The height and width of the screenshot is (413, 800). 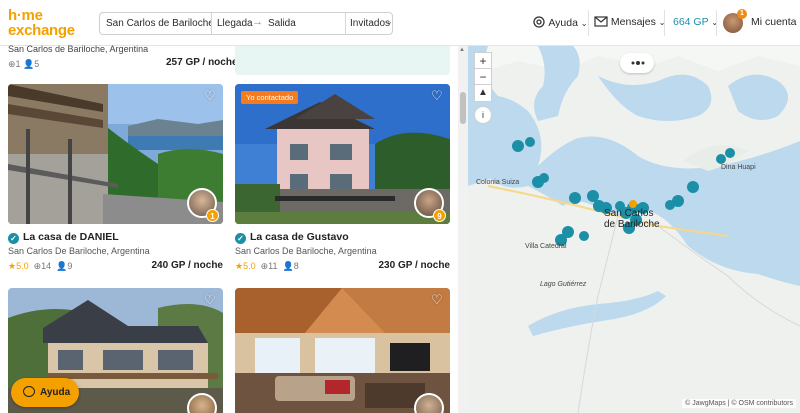 What do you see at coordinates (370, 23) in the screenshot?
I see `guests-field: Invitados` at bounding box center [370, 23].